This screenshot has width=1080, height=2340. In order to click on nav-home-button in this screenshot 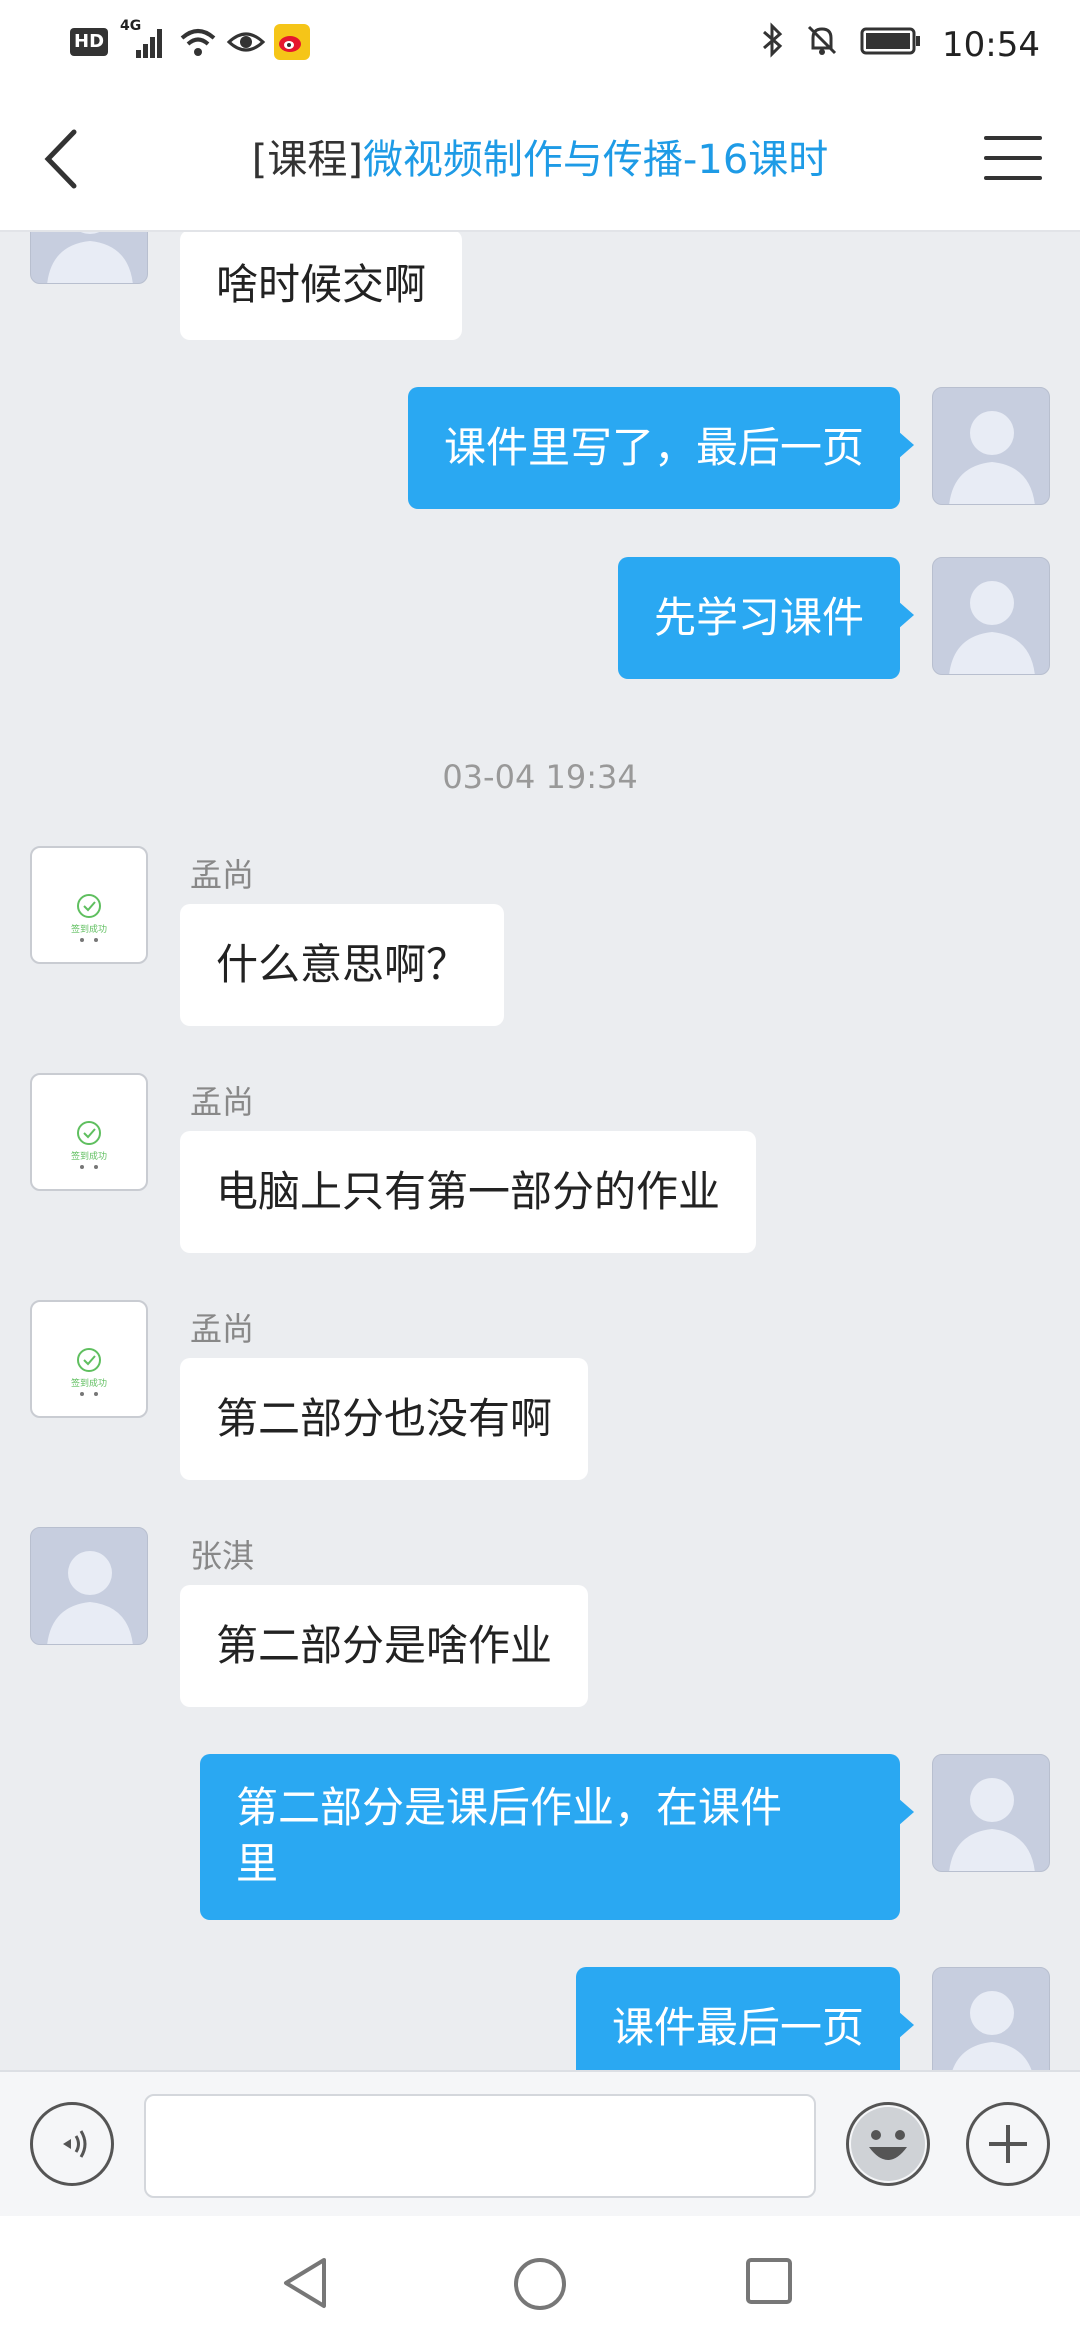, I will do `click(540, 2284)`.